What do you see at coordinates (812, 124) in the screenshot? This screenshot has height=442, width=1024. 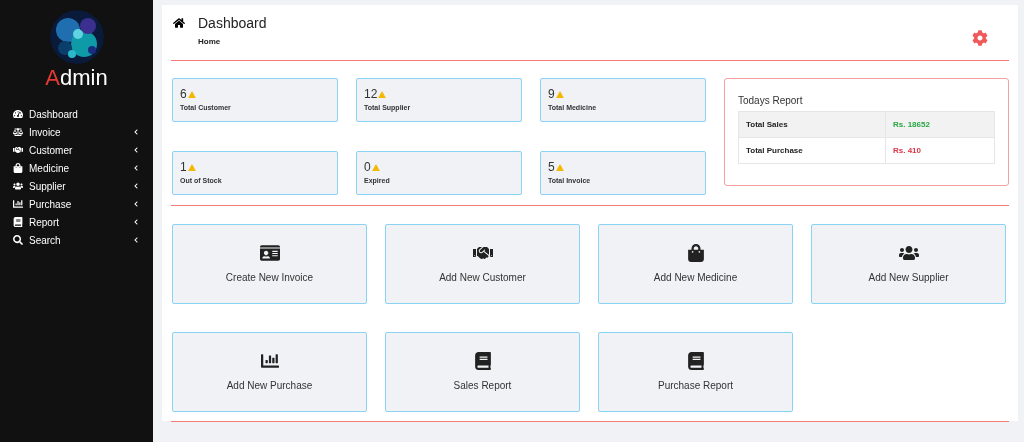 I see `table-cell: Total Sales` at bounding box center [812, 124].